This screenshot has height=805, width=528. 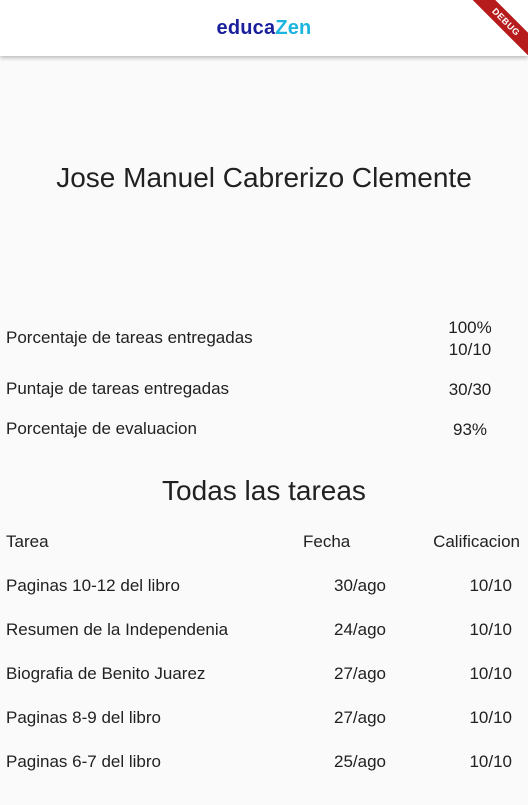 I want to click on student-name: Jose Manuel Cabrerizo Clemente, so click(x=264, y=177).